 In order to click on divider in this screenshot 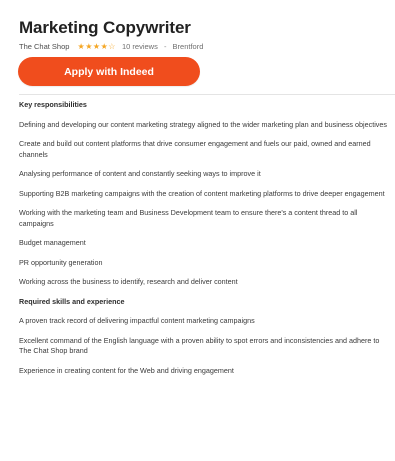, I will do `click(207, 94)`.